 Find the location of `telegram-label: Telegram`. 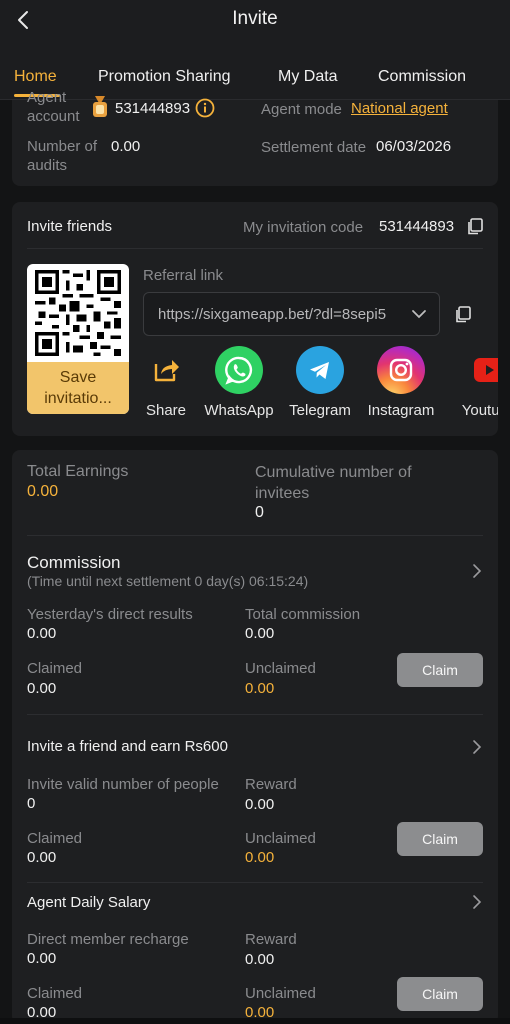

telegram-label: Telegram is located at coordinates (320, 410).